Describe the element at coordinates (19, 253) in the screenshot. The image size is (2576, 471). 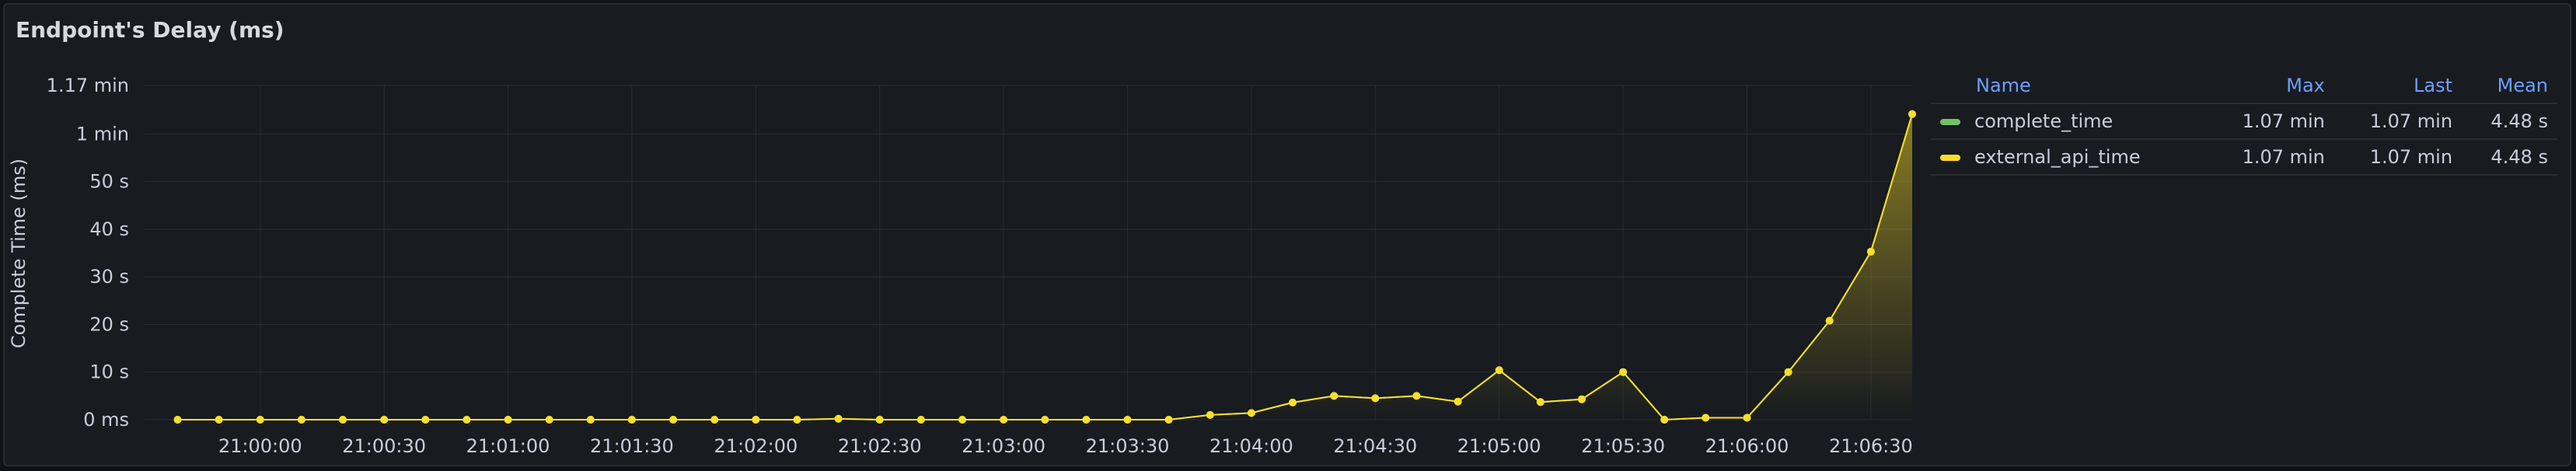
I see `y-axis-title: Complete Time (ms)` at that location.